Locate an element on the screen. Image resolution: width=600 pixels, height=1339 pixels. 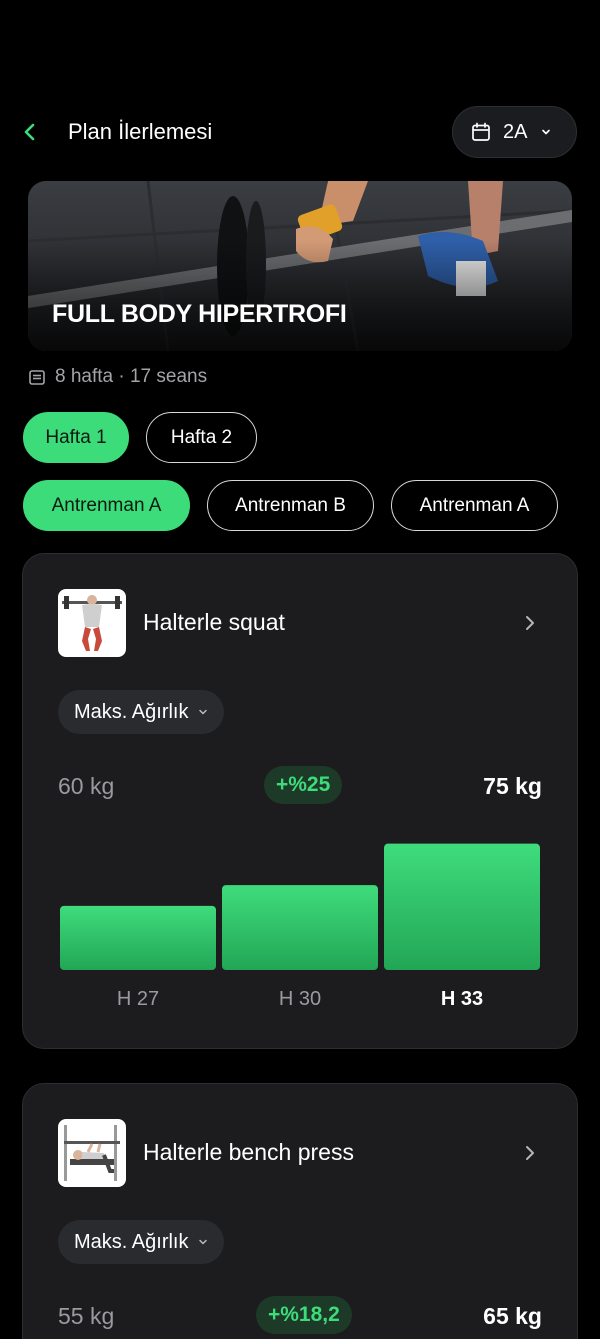
exercise-name: Halterle bench press is located at coordinates (248, 1152).